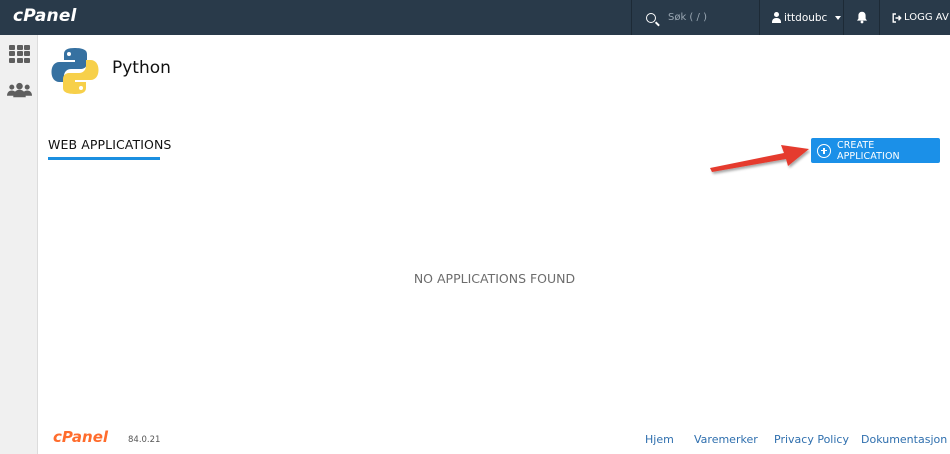 The image size is (950, 454). Describe the element at coordinates (109, 144) in the screenshot. I see `tab-web-applications: WEB APPLICATIONS` at that location.